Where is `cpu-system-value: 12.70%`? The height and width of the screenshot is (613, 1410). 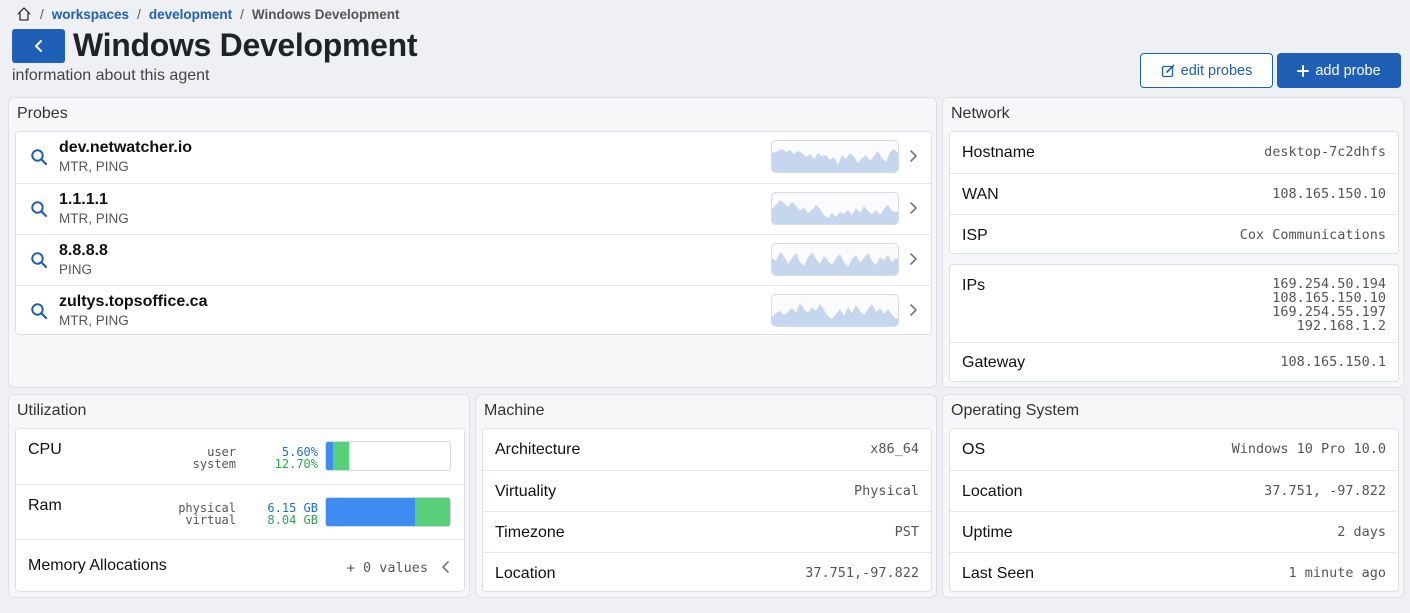 cpu-system-value: 12.70% is located at coordinates (296, 464).